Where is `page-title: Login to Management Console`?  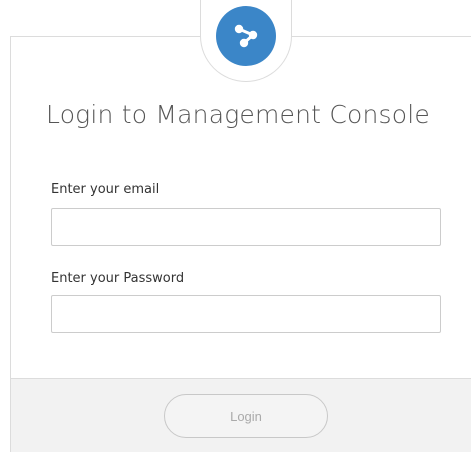 page-title: Login to Management Console is located at coordinates (238, 114).